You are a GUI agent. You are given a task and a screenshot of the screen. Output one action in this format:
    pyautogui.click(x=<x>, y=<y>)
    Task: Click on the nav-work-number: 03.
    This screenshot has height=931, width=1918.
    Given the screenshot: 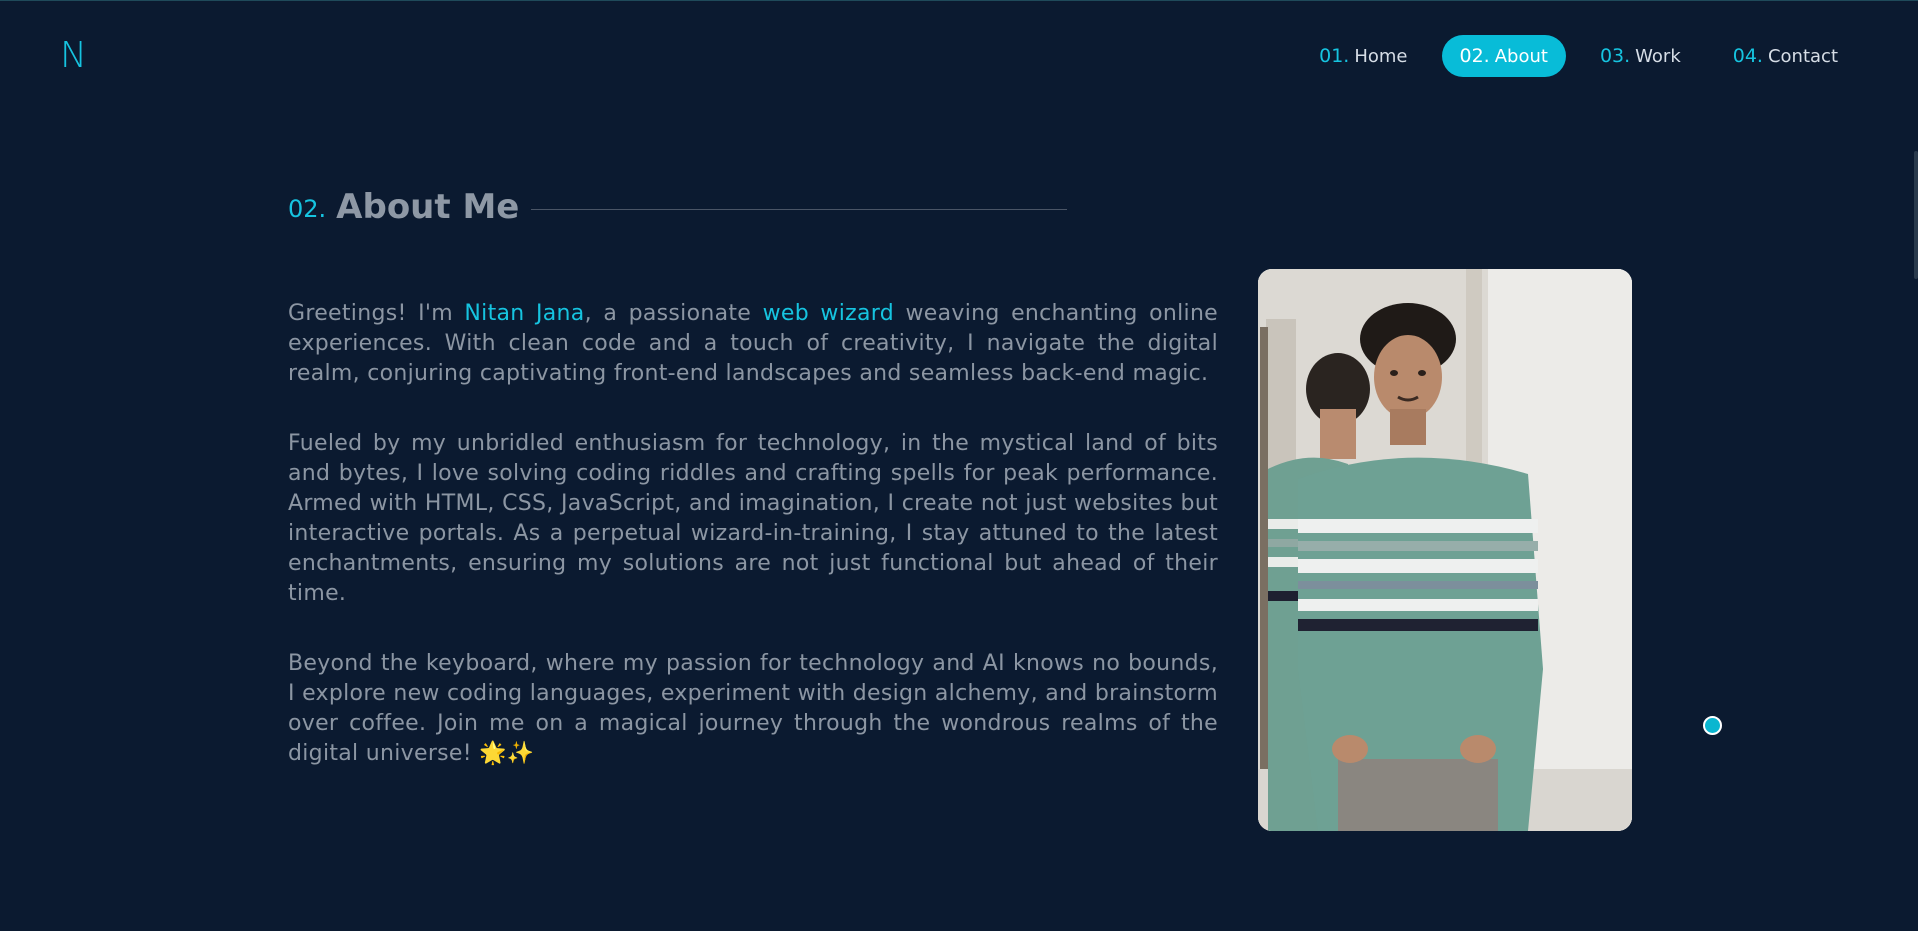 What is the action you would take?
    pyautogui.click(x=1615, y=56)
    